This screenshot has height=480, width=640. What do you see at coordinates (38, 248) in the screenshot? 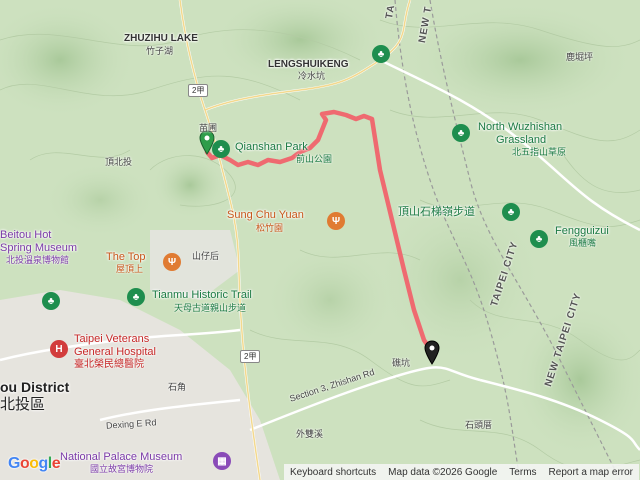
I see `beitou-museum-label-2: Spring Museum` at bounding box center [38, 248].